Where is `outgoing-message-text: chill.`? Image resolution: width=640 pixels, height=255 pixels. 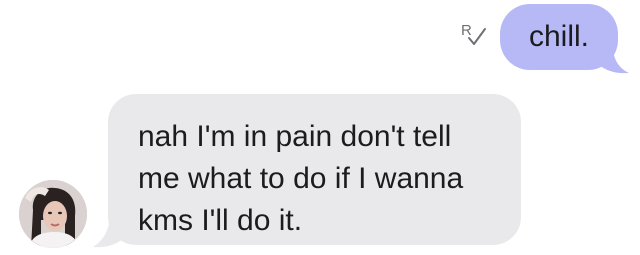
outgoing-message-text: chill. is located at coordinates (558, 36).